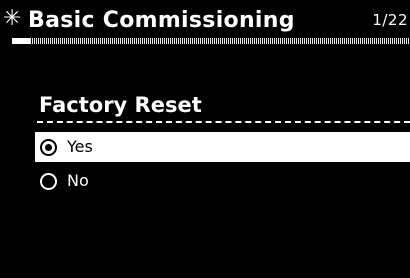 The height and width of the screenshot is (278, 410). I want to click on section-divider, so click(223, 122).